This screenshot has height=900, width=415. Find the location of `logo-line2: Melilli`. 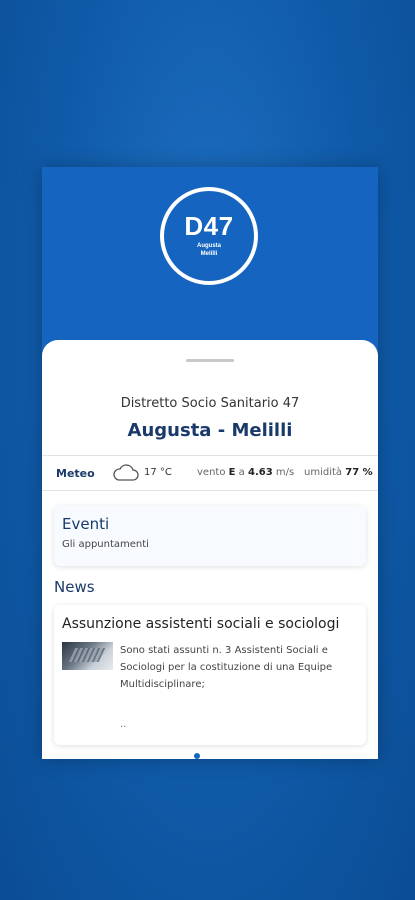

logo-line2: Melilli is located at coordinates (209, 254).